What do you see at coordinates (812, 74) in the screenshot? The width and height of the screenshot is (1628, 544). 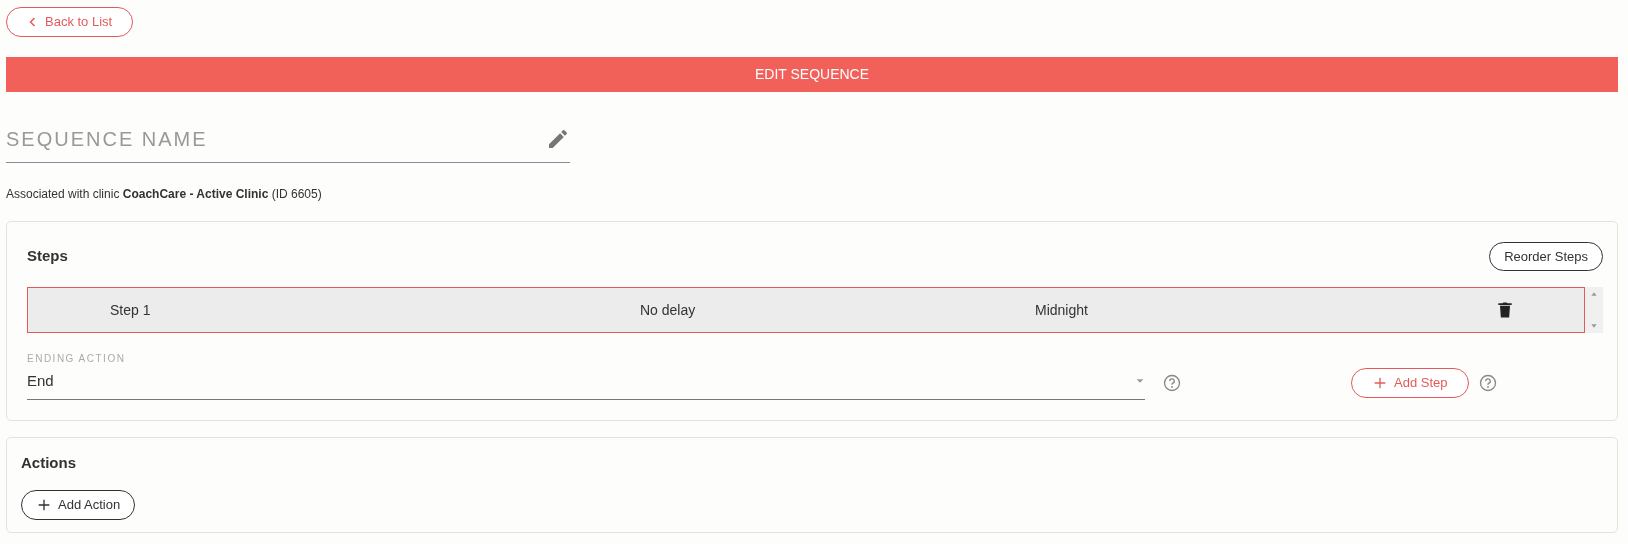 I see `page-header: EDIT SEQUENCE` at bounding box center [812, 74].